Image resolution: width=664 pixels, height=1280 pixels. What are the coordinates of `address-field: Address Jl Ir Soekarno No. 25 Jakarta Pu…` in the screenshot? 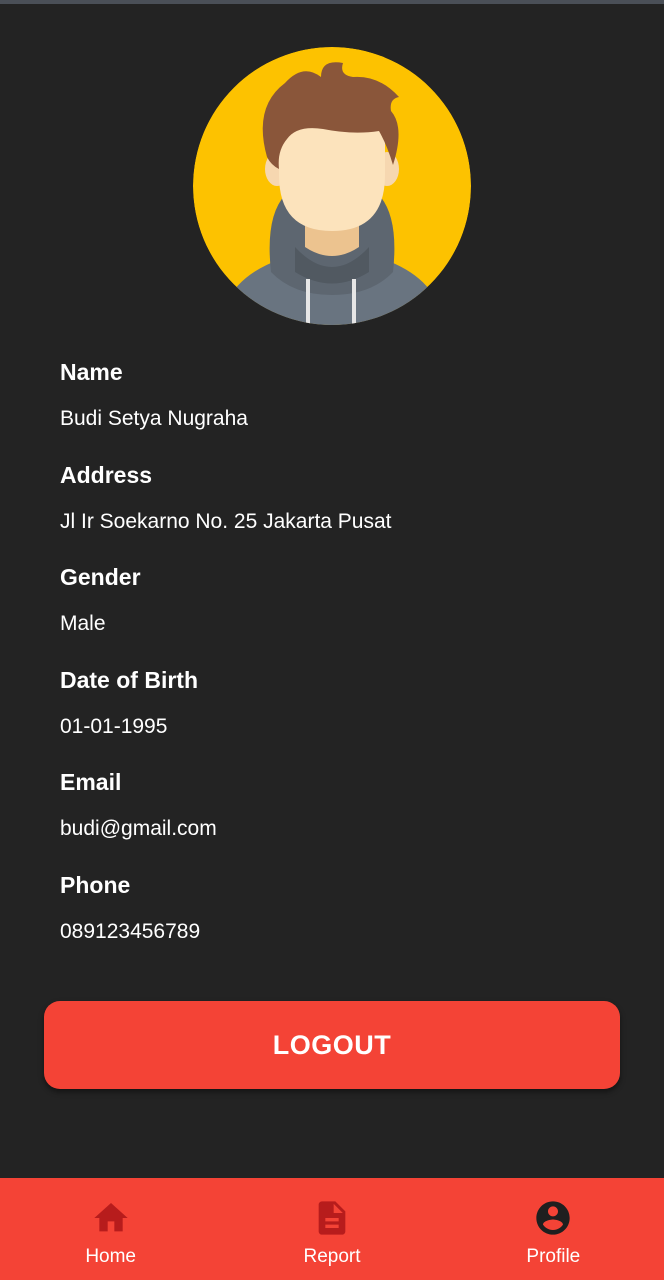 It's located at (340, 511).